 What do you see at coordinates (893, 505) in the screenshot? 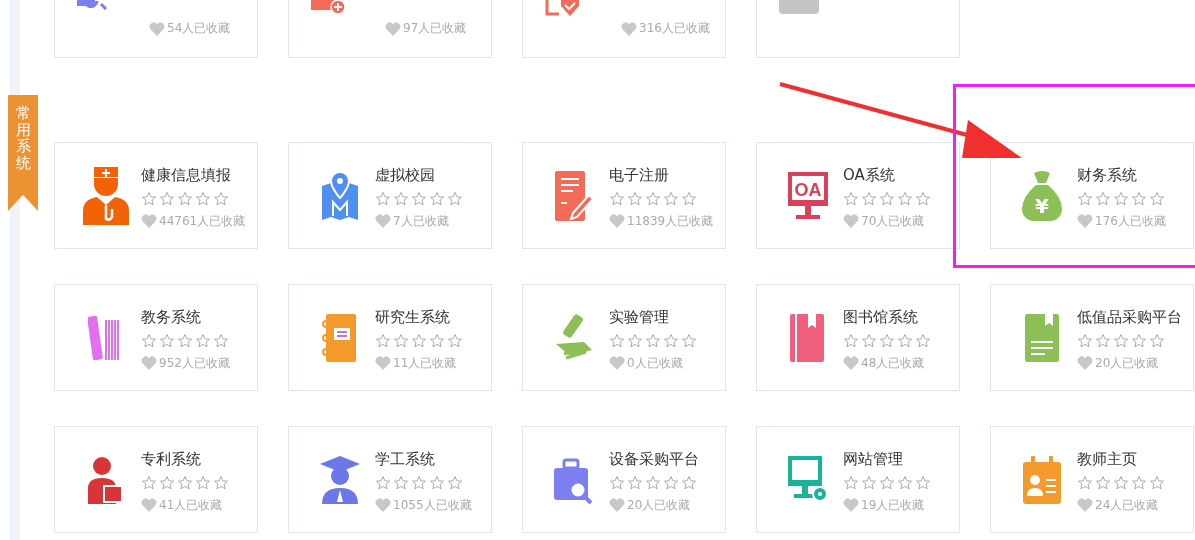
I see `favorite-count: 19人已收藏` at bounding box center [893, 505].